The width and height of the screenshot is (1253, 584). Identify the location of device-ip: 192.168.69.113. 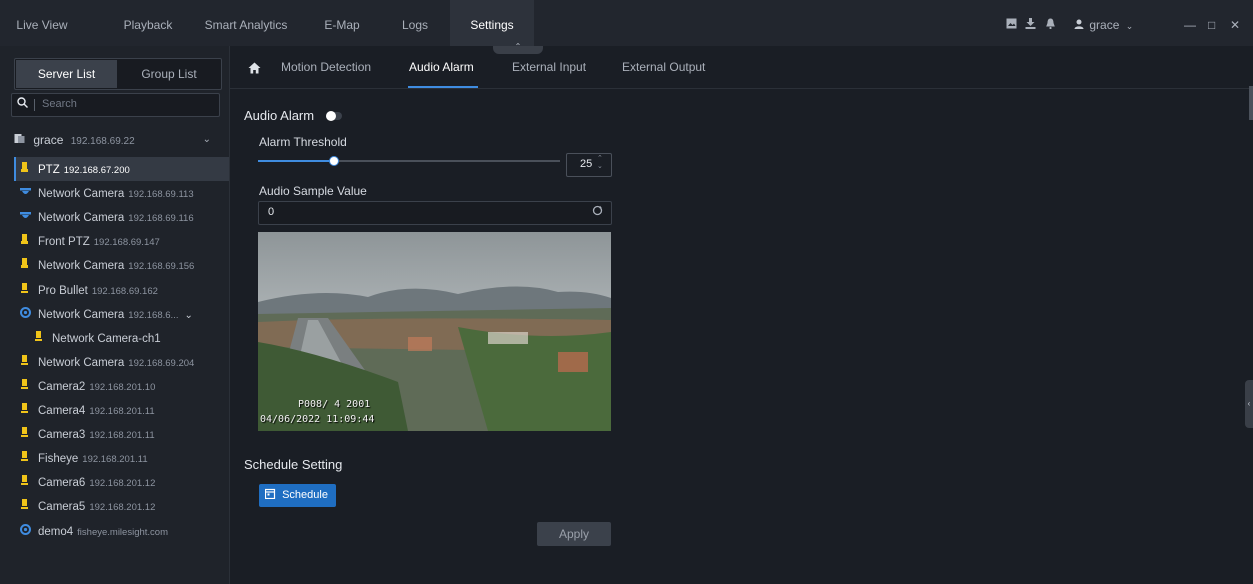
(161, 195).